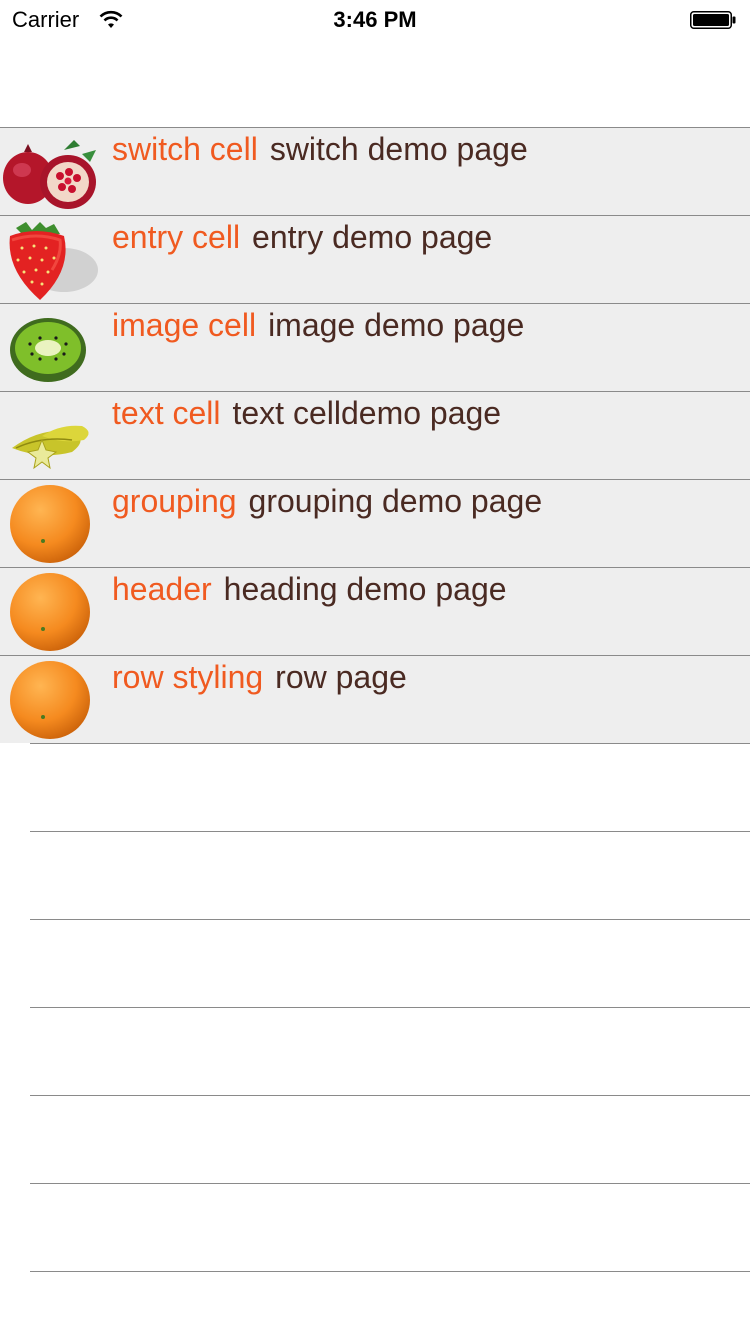  I want to click on battery-full-icon, so click(713, 20).